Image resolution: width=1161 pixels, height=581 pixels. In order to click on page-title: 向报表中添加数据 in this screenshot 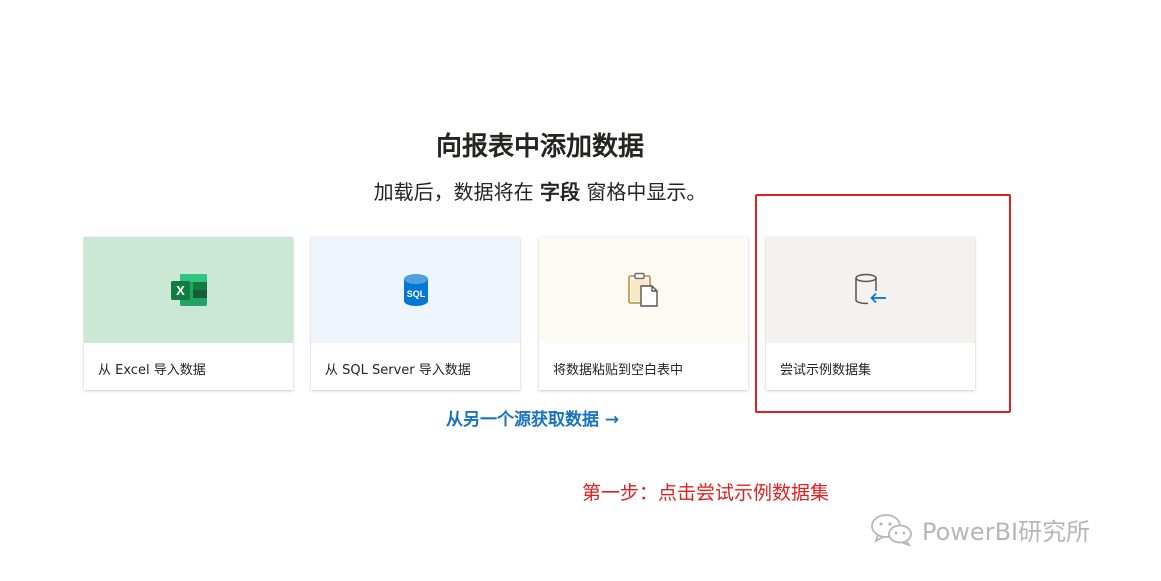, I will do `click(539, 147)`.